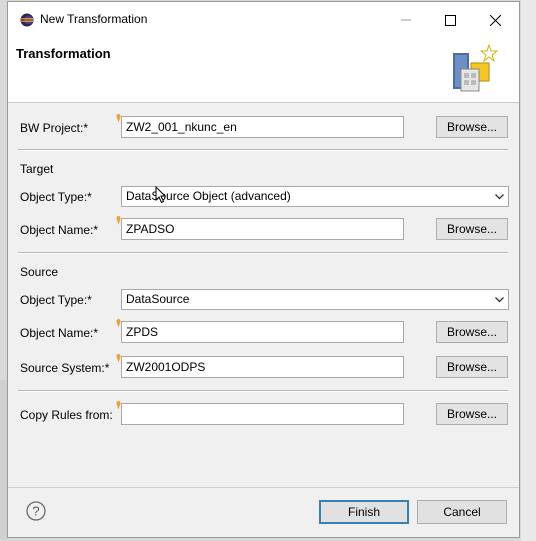 The height and width of the screenshot is (541, 536). I want to click on finish-button: Finish, so click(364, 512).